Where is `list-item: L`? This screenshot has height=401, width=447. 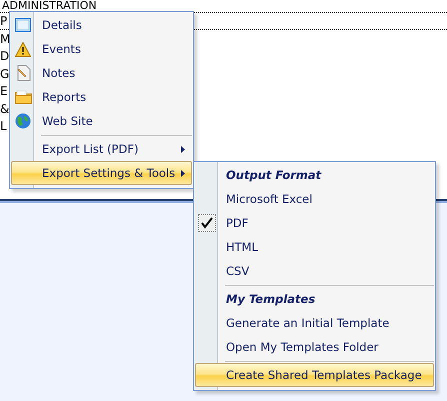 list-item: L is located at coordinates (3, 126).